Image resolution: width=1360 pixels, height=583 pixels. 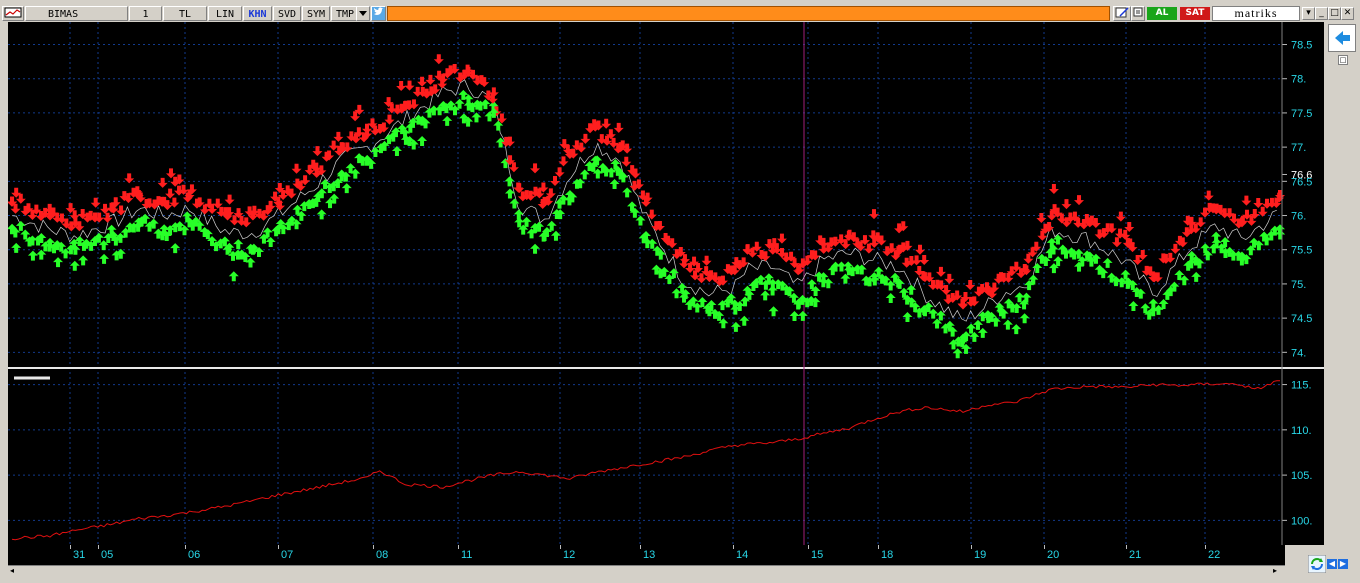 What do you see at coordinates (1317, 564) in the screenshot?
I see `refresh-icon` at bounding box center [1317, 564].